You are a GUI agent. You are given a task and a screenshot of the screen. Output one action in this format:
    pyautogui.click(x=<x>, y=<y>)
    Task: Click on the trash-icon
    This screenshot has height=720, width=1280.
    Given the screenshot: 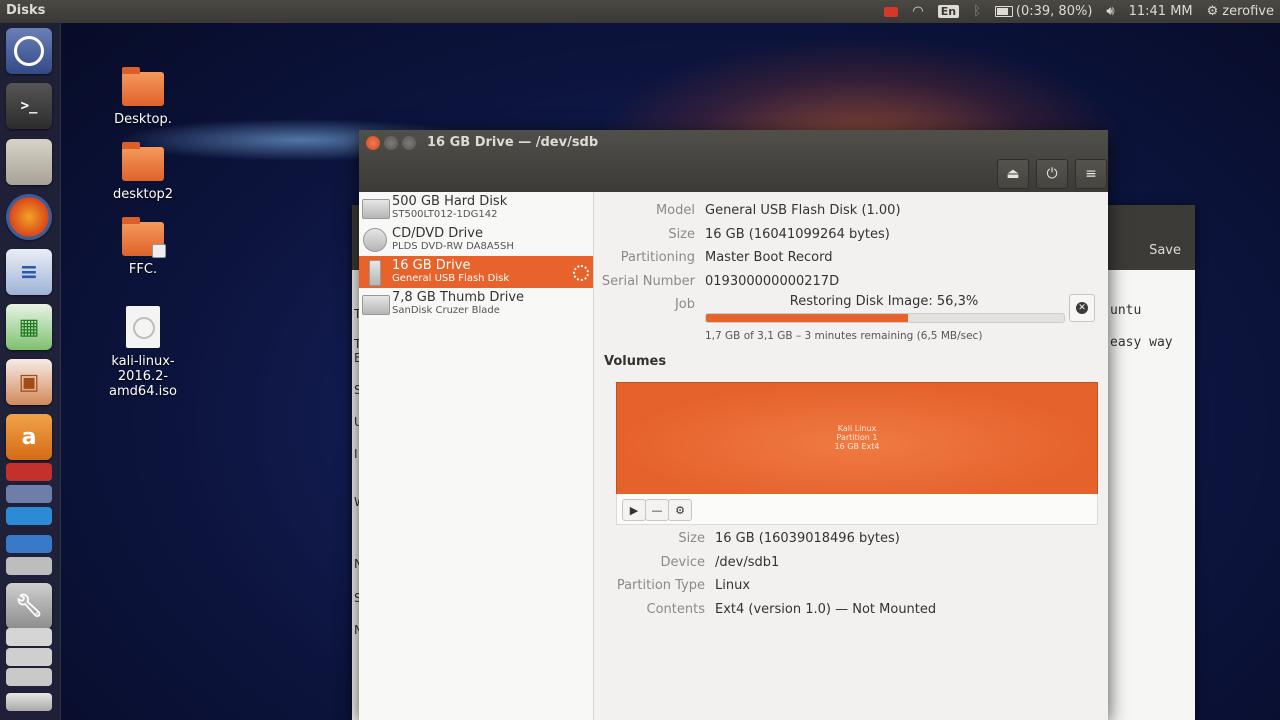 What is the action you would take?
    pyautogui.click(x=29, y=702)
    